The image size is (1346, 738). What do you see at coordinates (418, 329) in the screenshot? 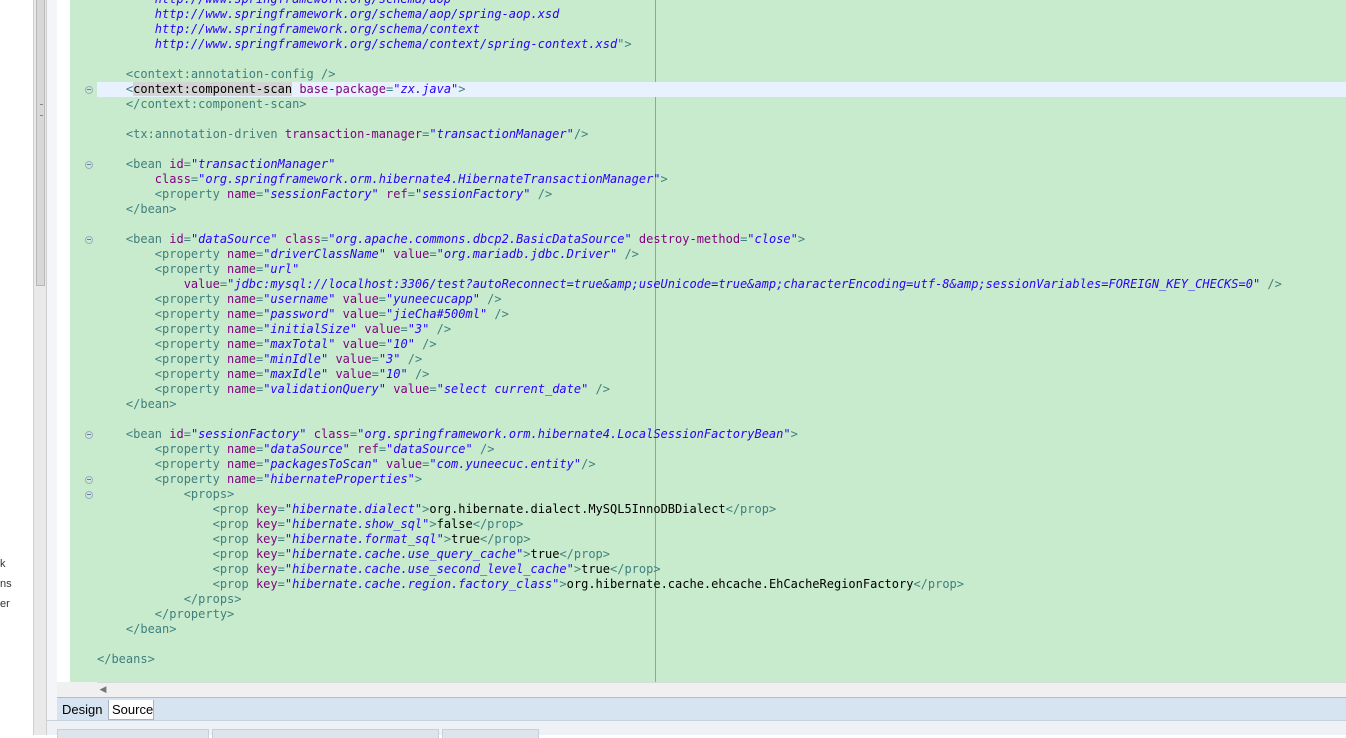
I see `code-token: "3"` at bounding box center [418, 329].